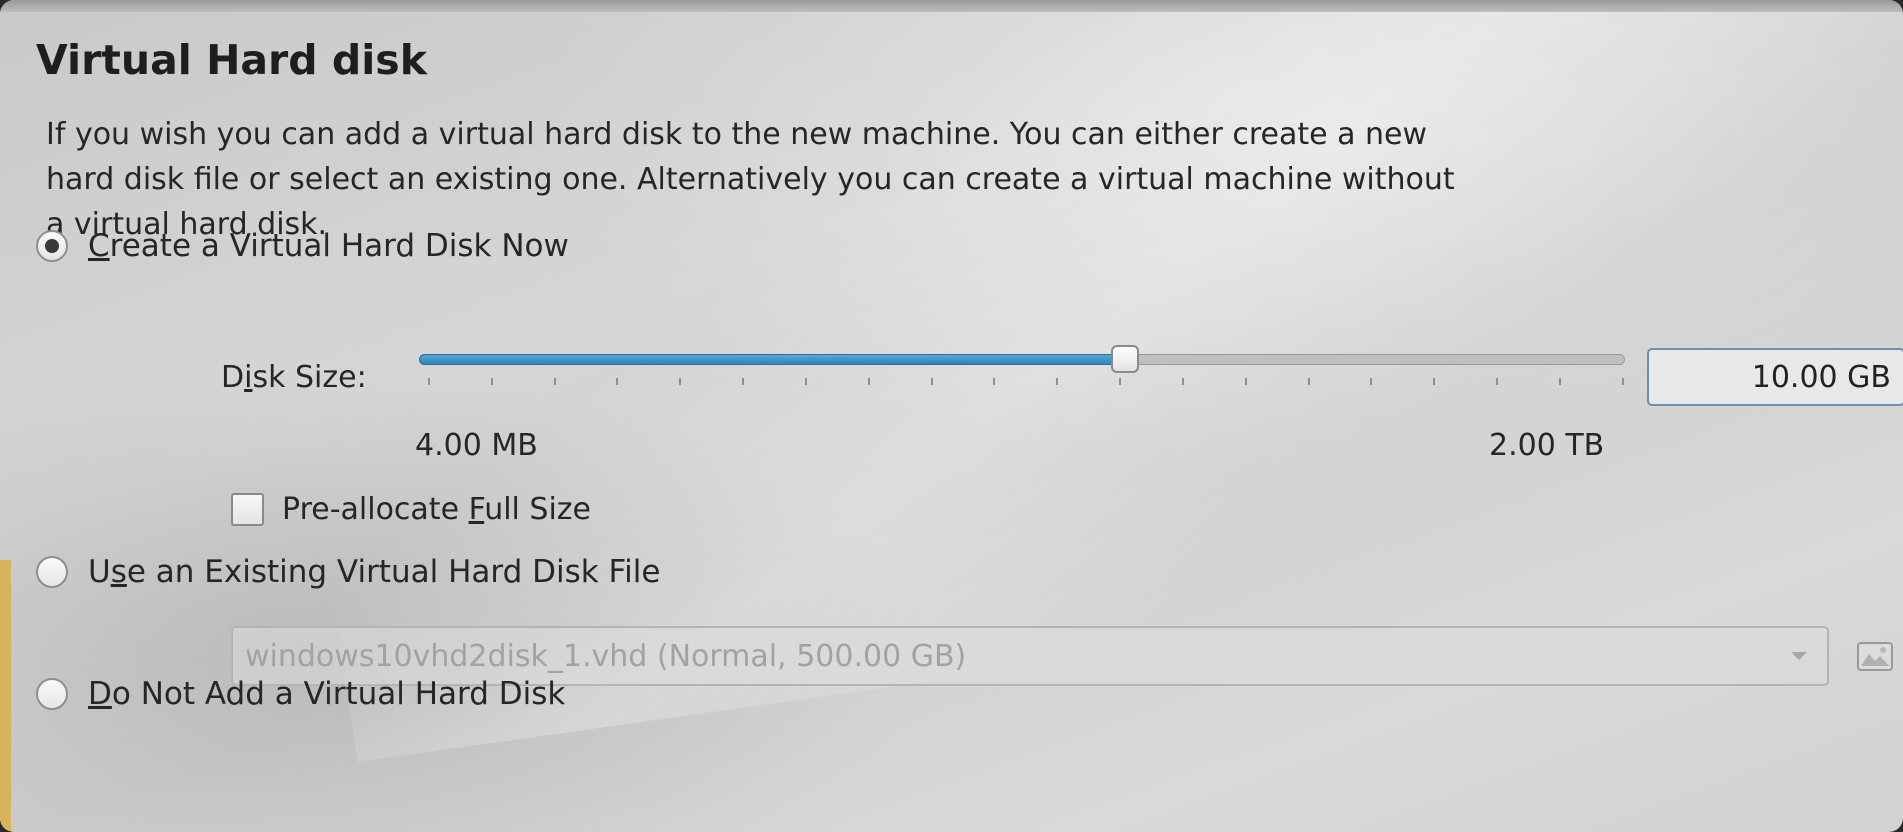  Describe the element at coordinates (1775, 377) in the screenshot. I see `disk-size-input` at that location.